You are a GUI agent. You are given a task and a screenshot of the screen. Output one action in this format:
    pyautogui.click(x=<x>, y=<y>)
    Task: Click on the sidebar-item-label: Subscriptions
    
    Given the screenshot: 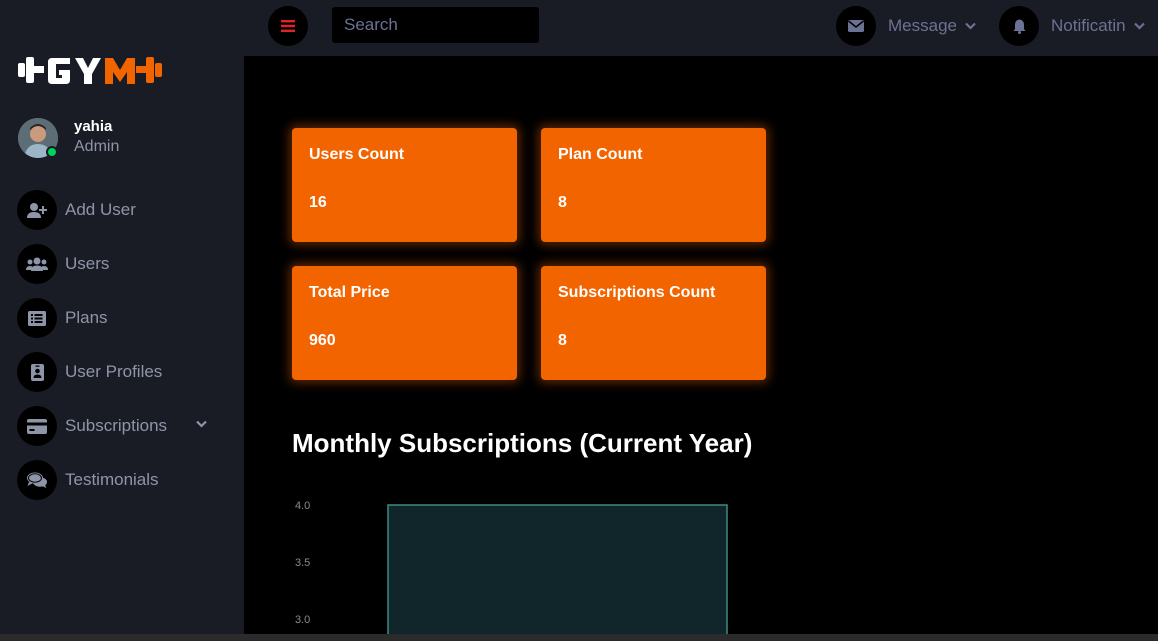 What is the action you would take?
    pyautogui.click(x=116, y=425)
    